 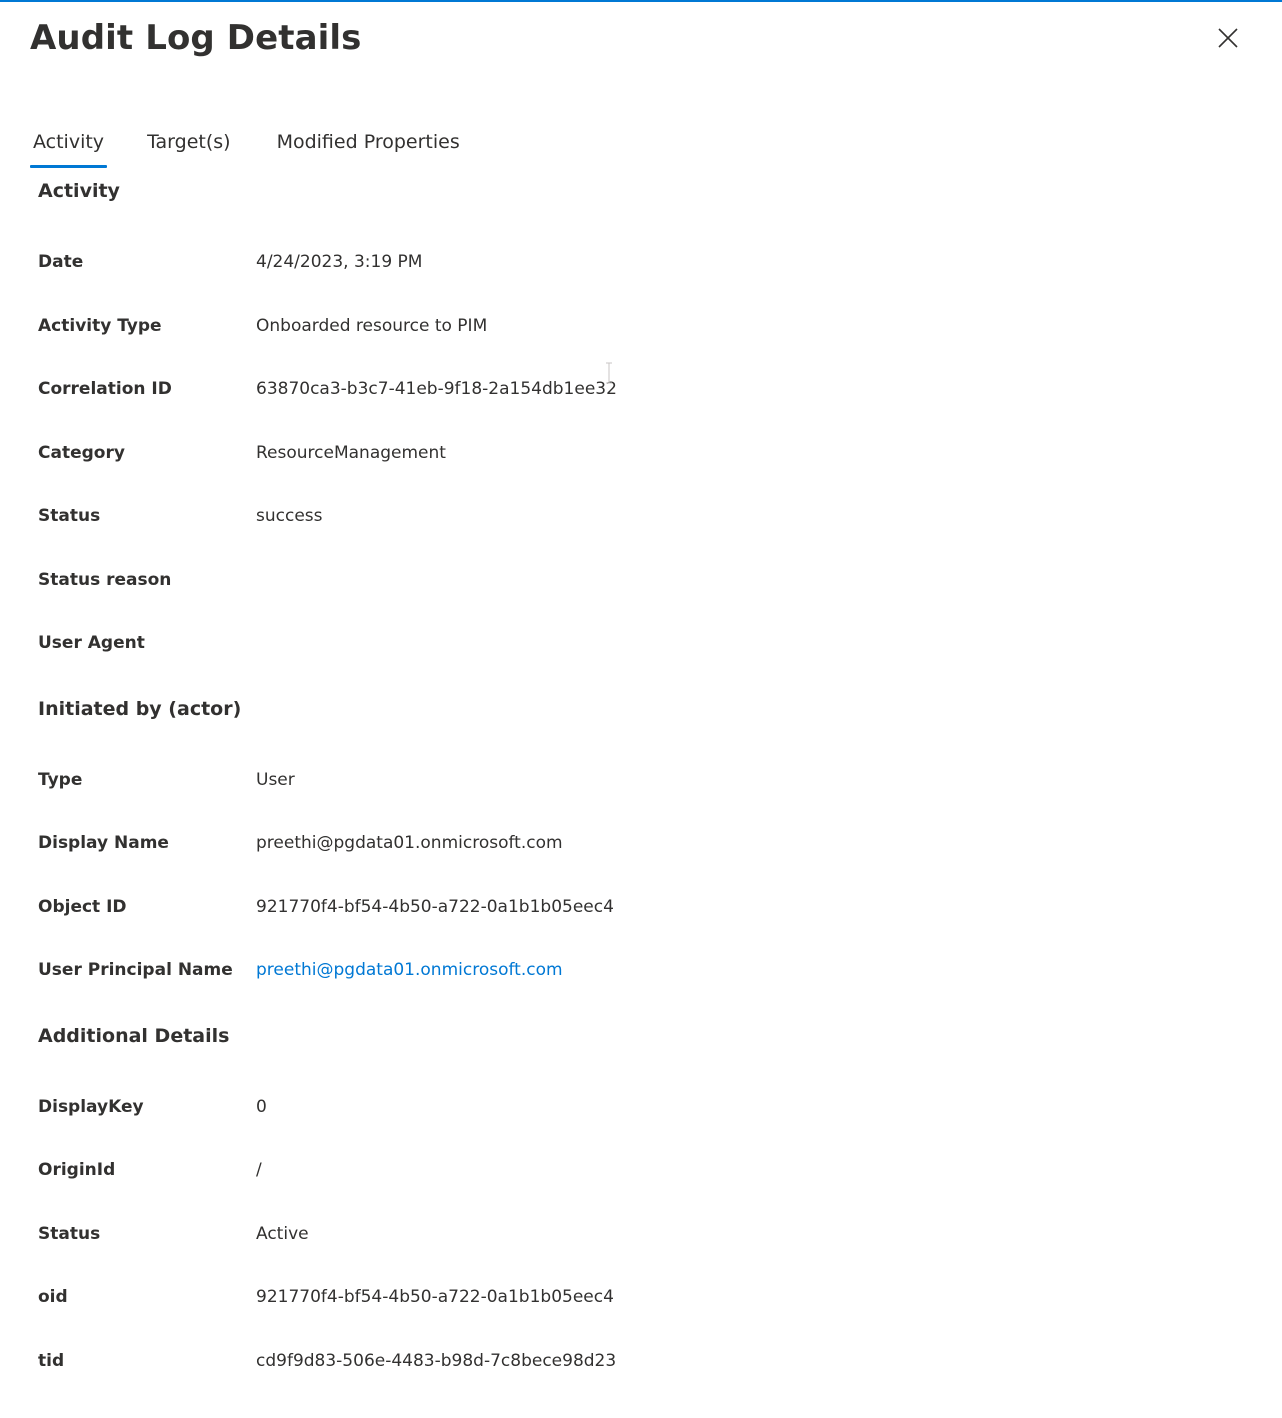 What do you see at coordinates (91, 1107) in the screenshot?
I see `label-display-key: DisplayKey` at bounding box center [91, 1107].